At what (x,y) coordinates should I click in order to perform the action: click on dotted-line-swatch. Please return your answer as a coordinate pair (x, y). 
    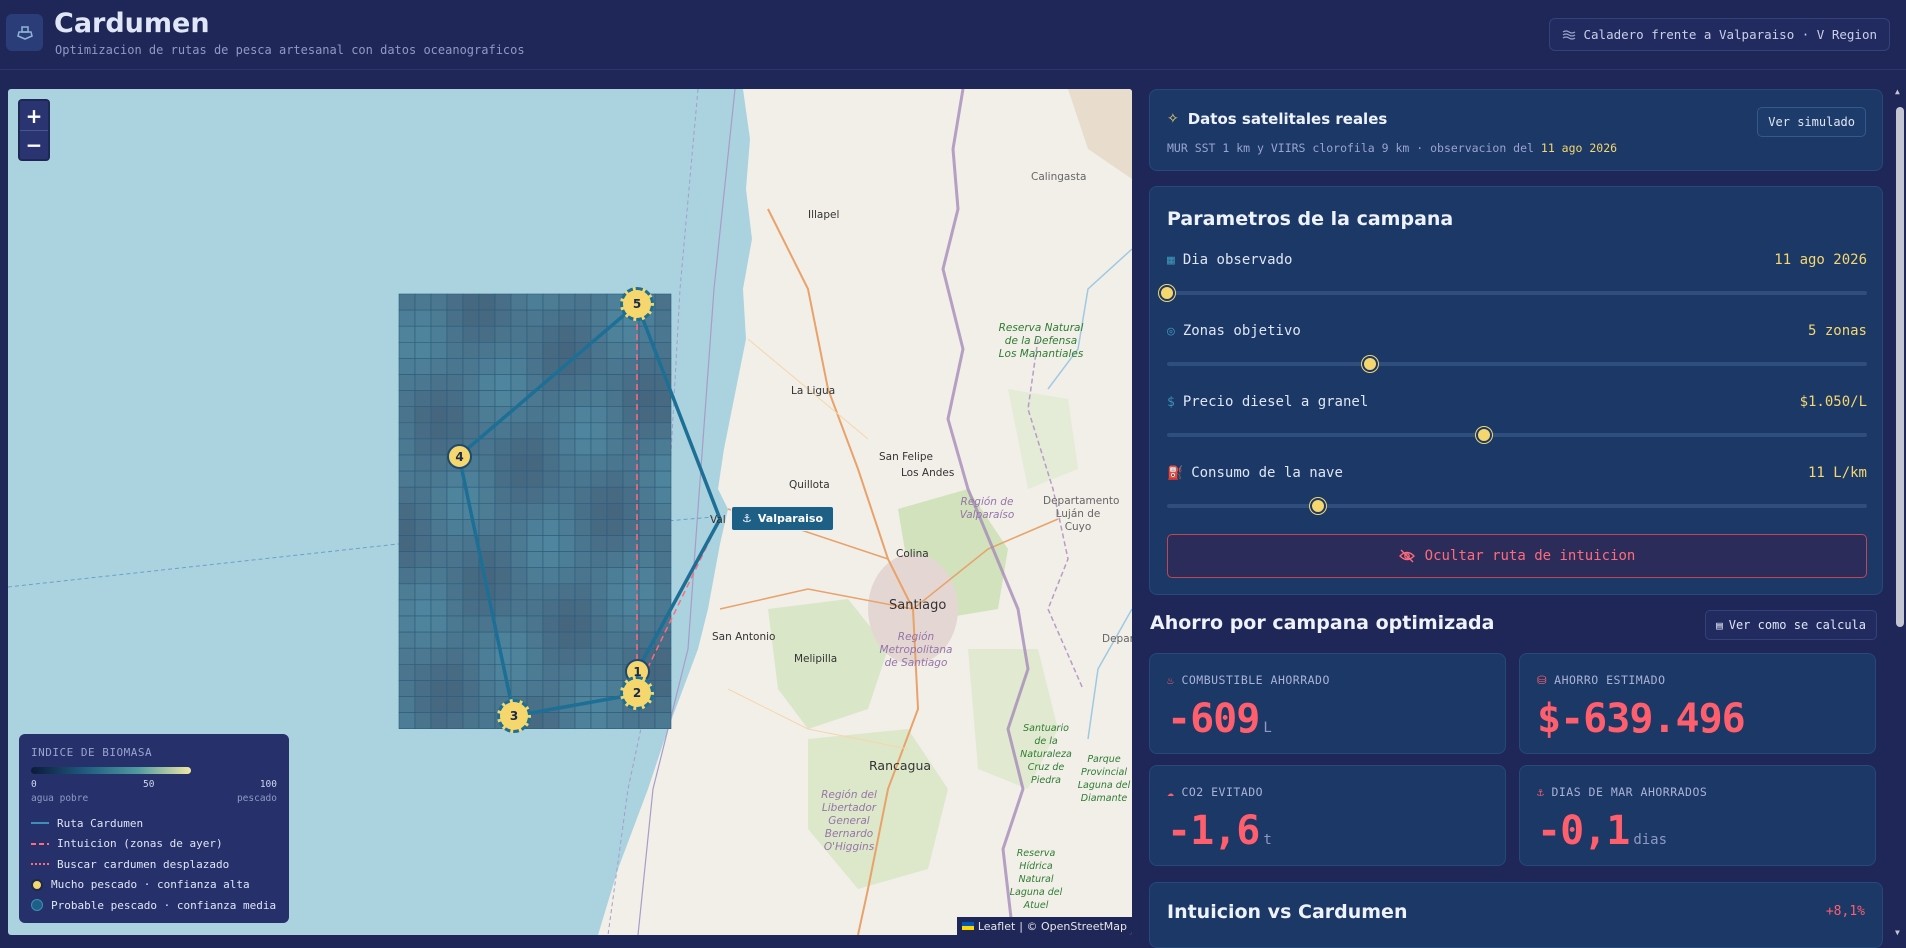
    Looking at the image, I should click on (40, 864).